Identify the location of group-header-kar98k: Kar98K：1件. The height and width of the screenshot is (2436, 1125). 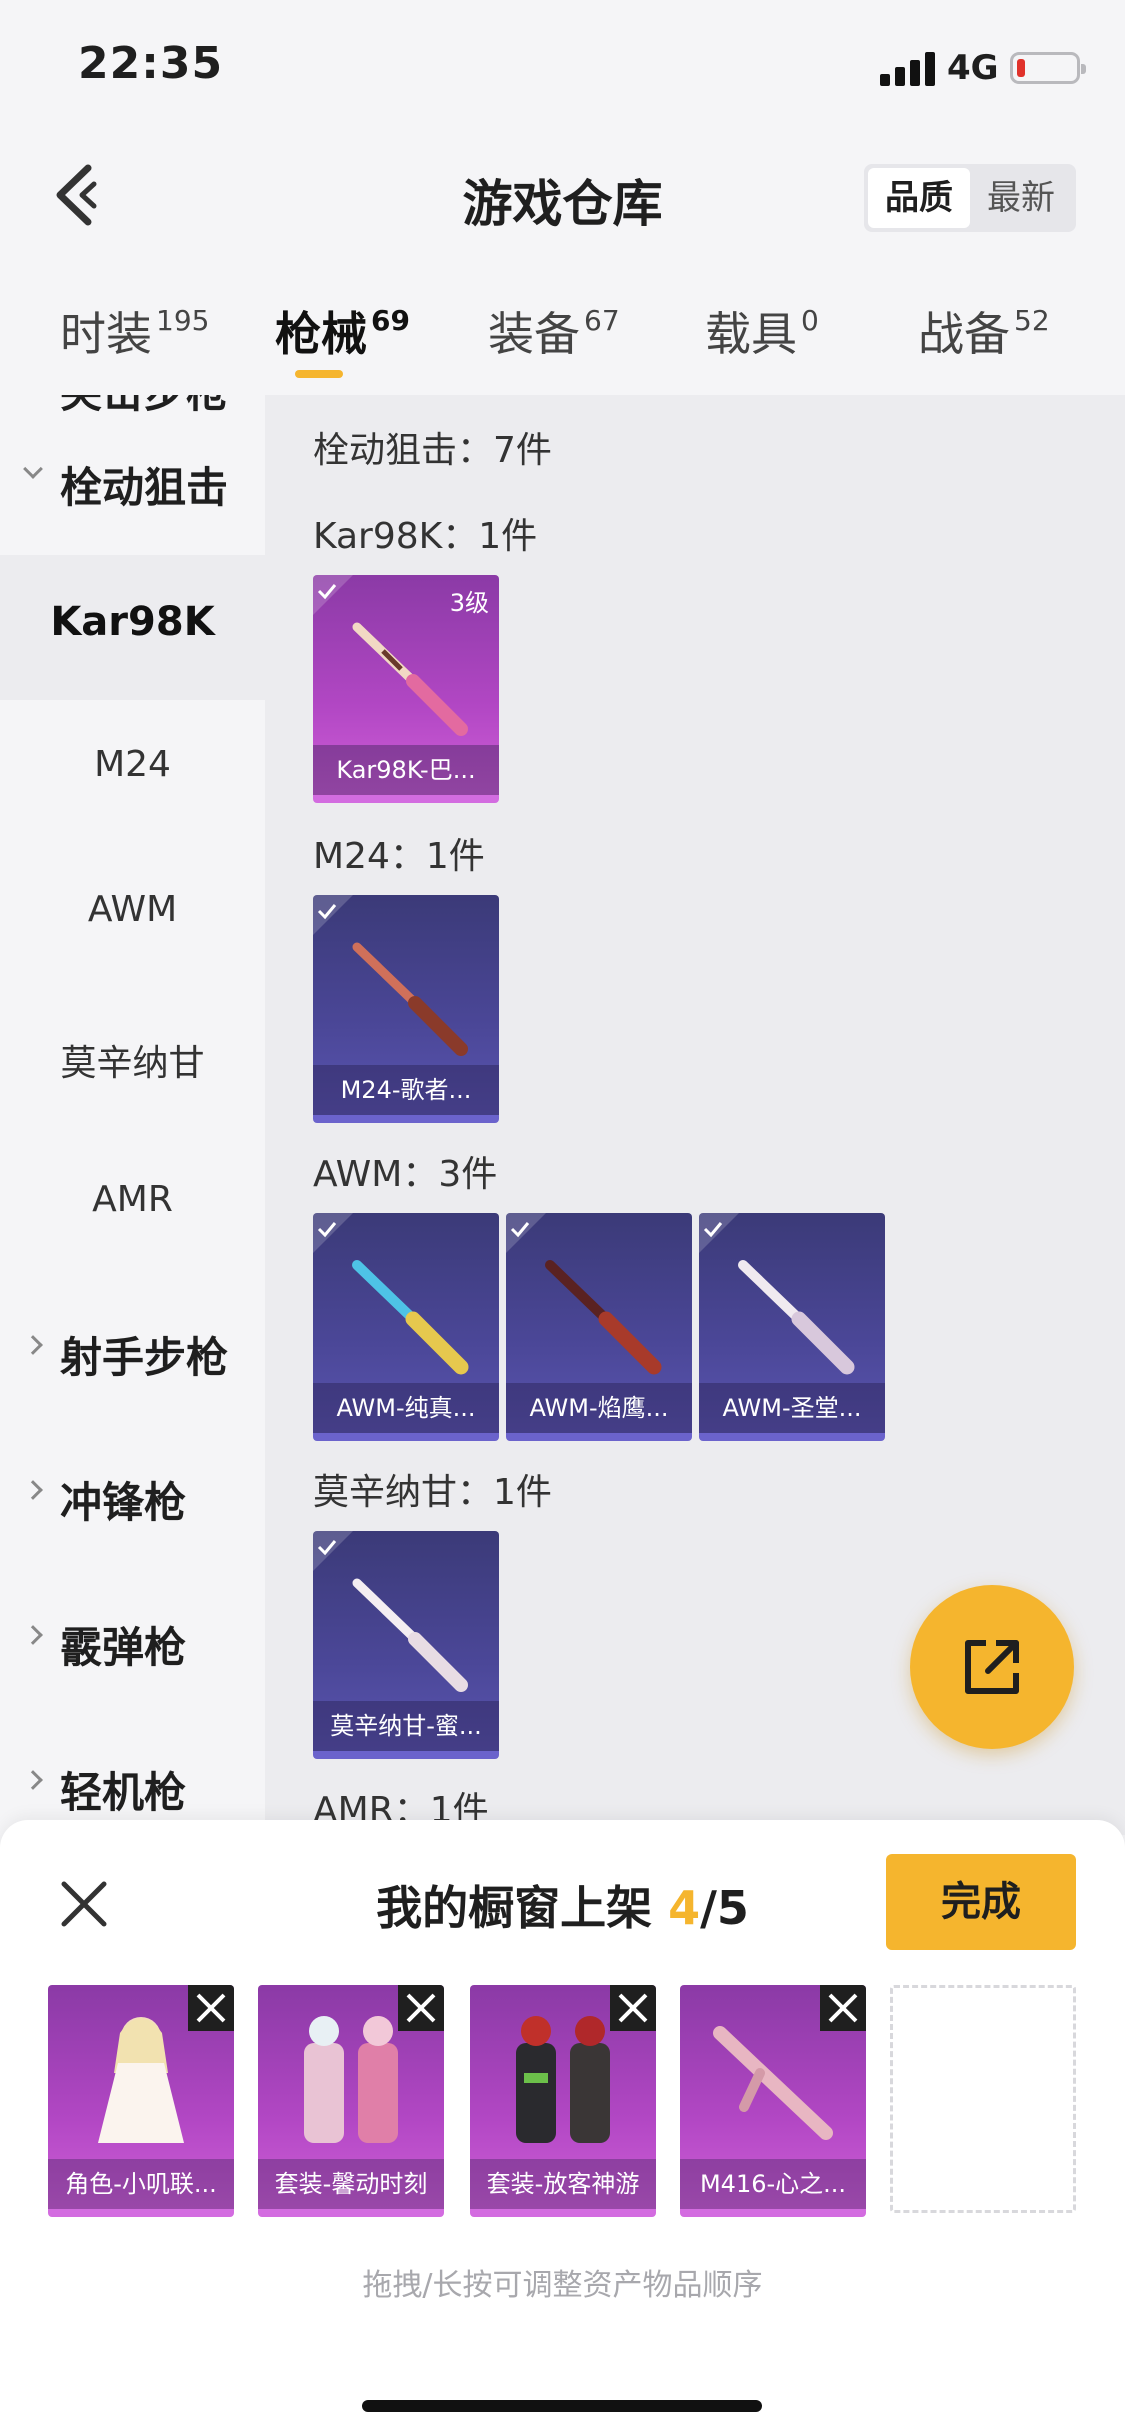
(425, 536).